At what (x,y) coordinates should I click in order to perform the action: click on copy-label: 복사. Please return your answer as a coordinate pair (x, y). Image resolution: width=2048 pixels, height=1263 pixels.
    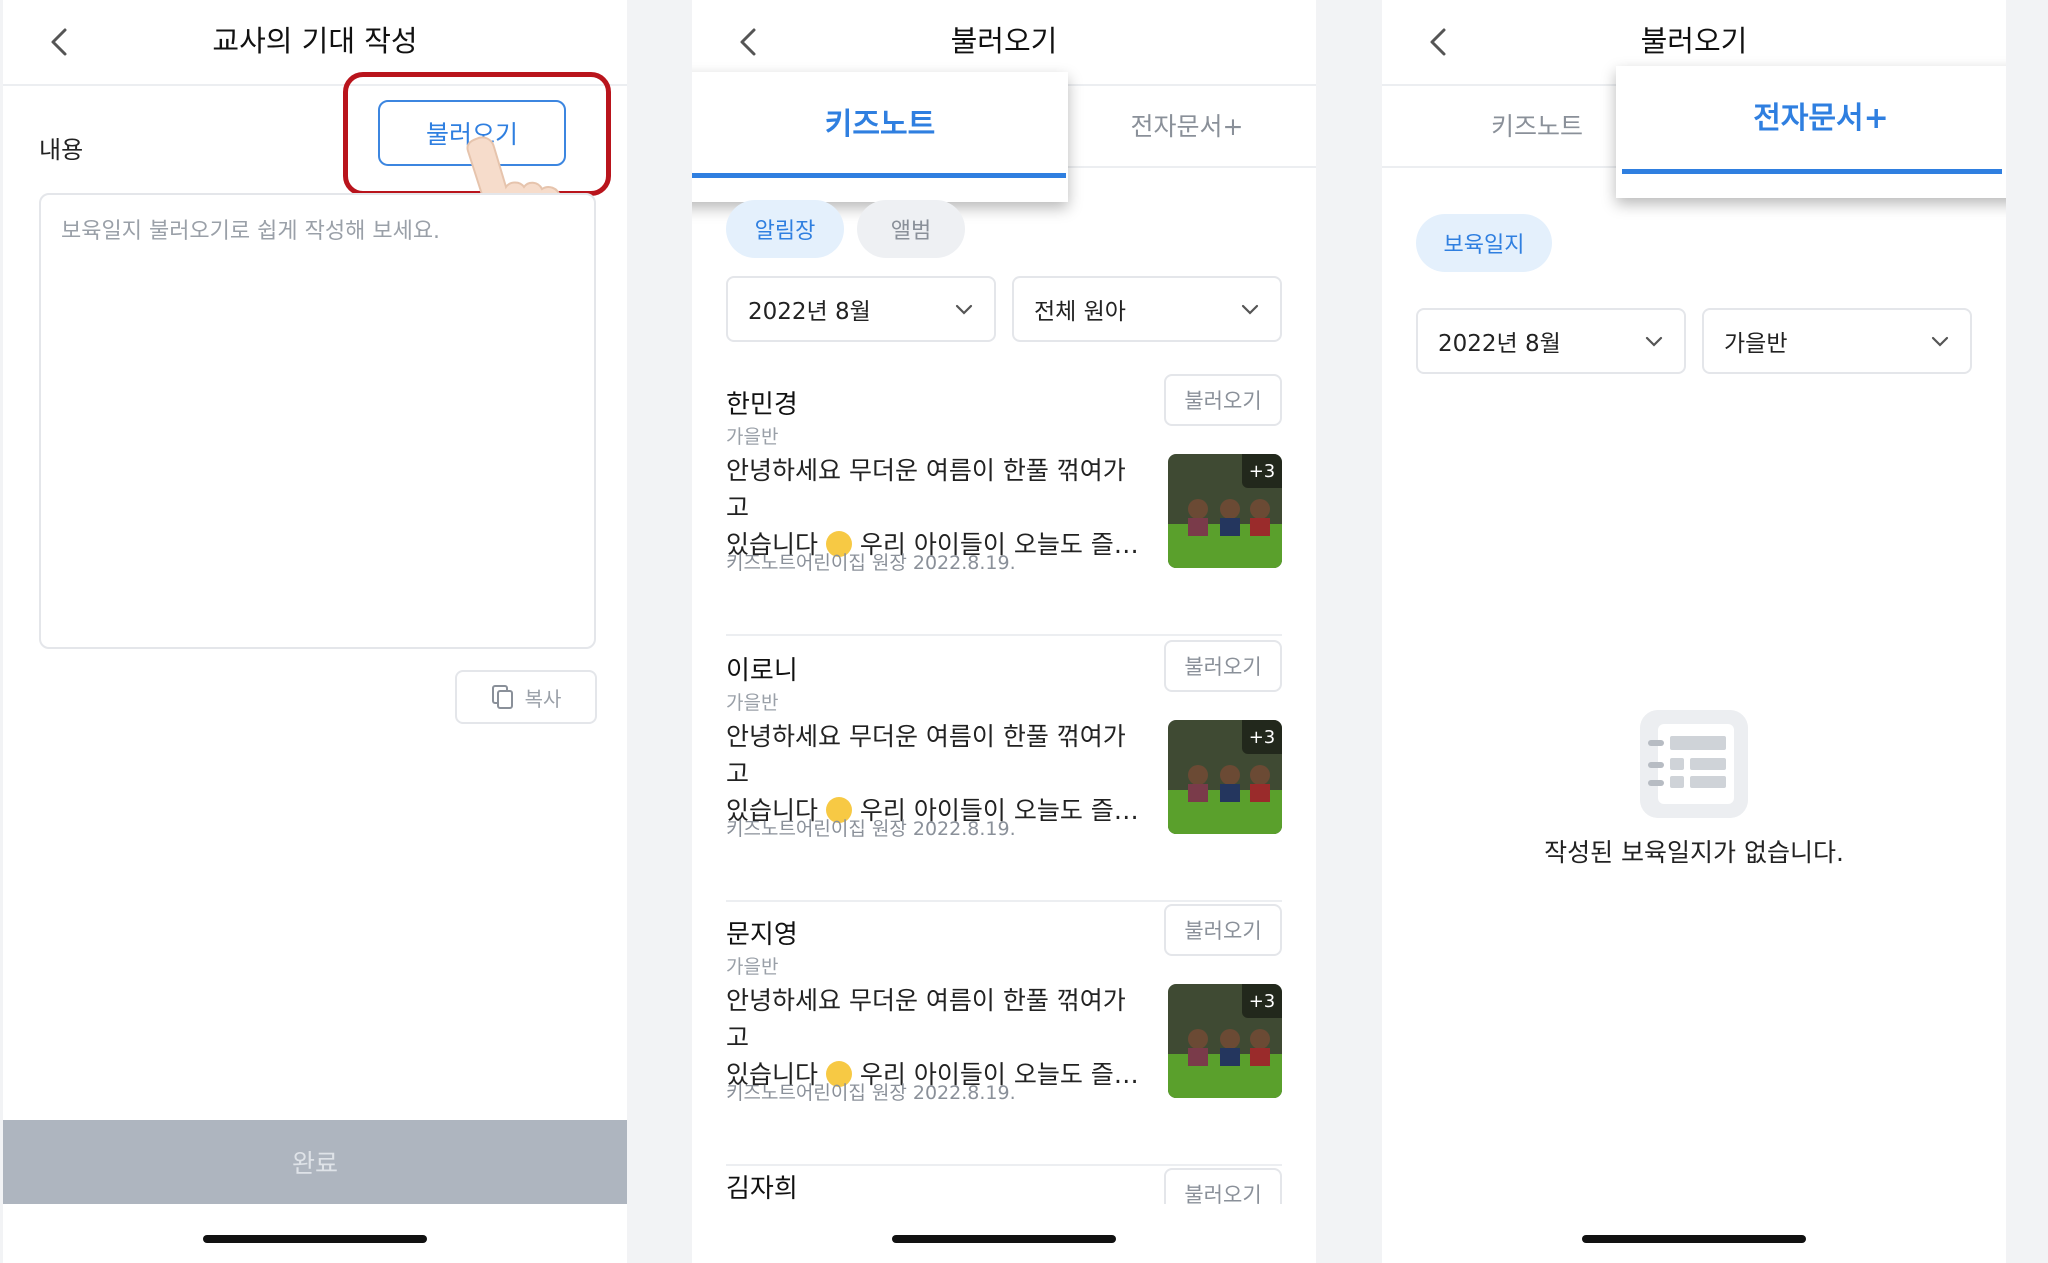
    Looking at the image, I should click on (543, 698).